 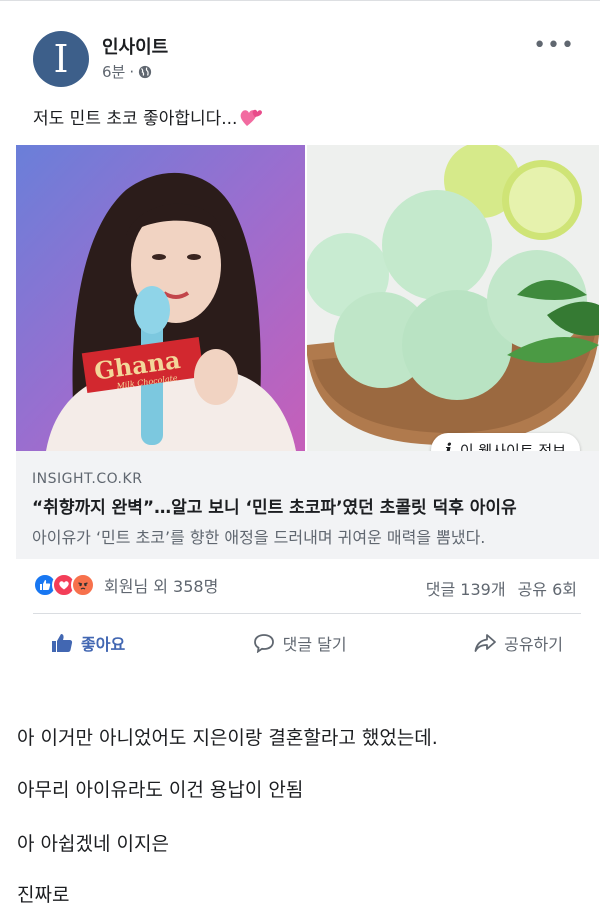 I want to click on share-icon, so click(x=485, y=643).